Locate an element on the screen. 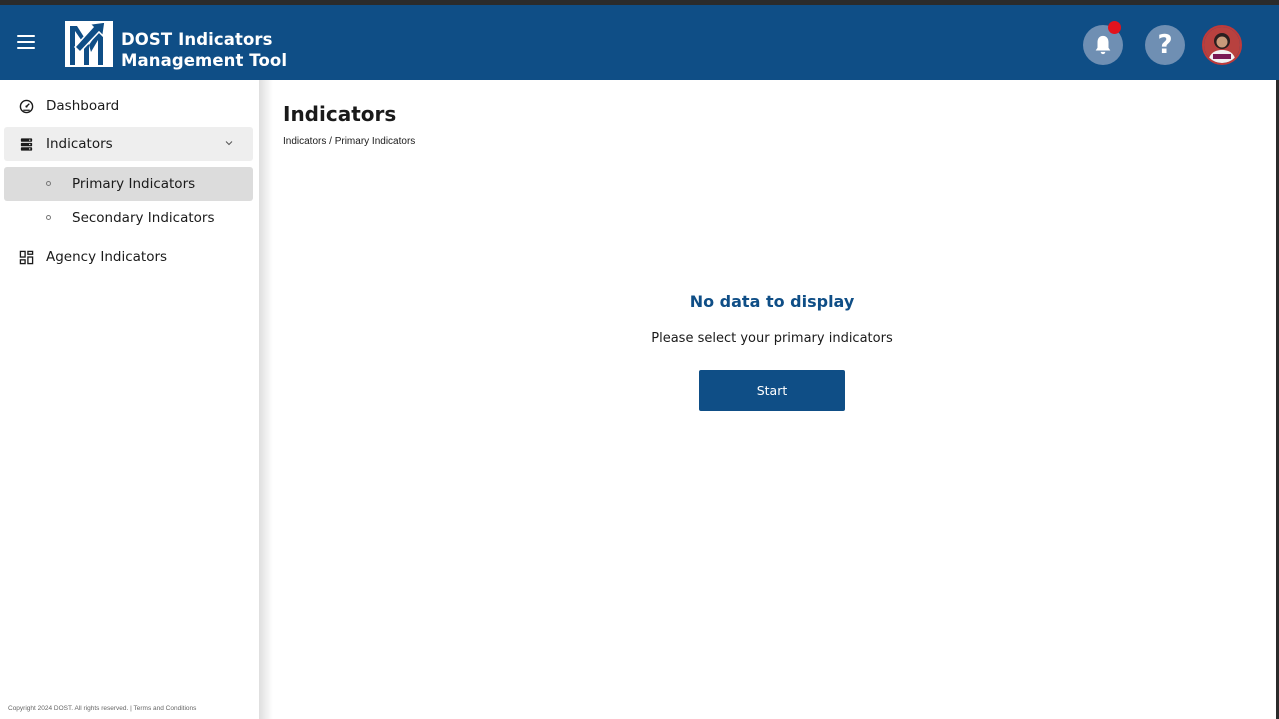  breadcrumb-current: Primary Indicators is located at coordinates (375, 141).